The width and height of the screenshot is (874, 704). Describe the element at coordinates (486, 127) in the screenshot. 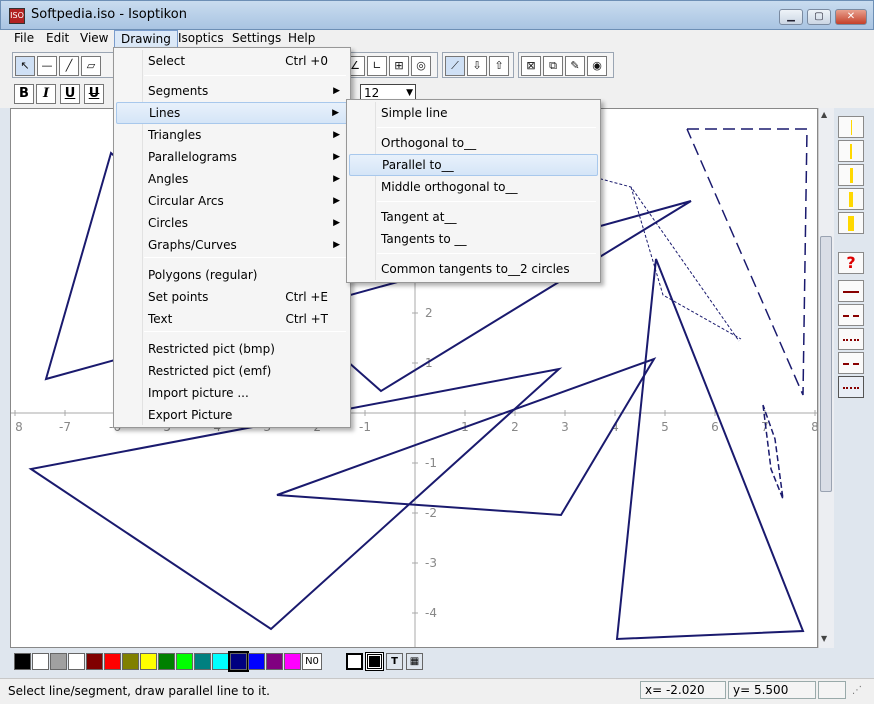

I see `submenu-separator` at that location.